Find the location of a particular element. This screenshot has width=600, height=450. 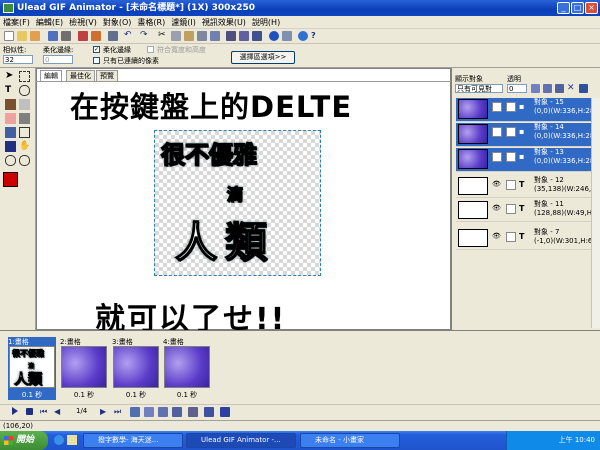

selection-options-button: 選擇區選項>> is located at coordinates (263, 57).